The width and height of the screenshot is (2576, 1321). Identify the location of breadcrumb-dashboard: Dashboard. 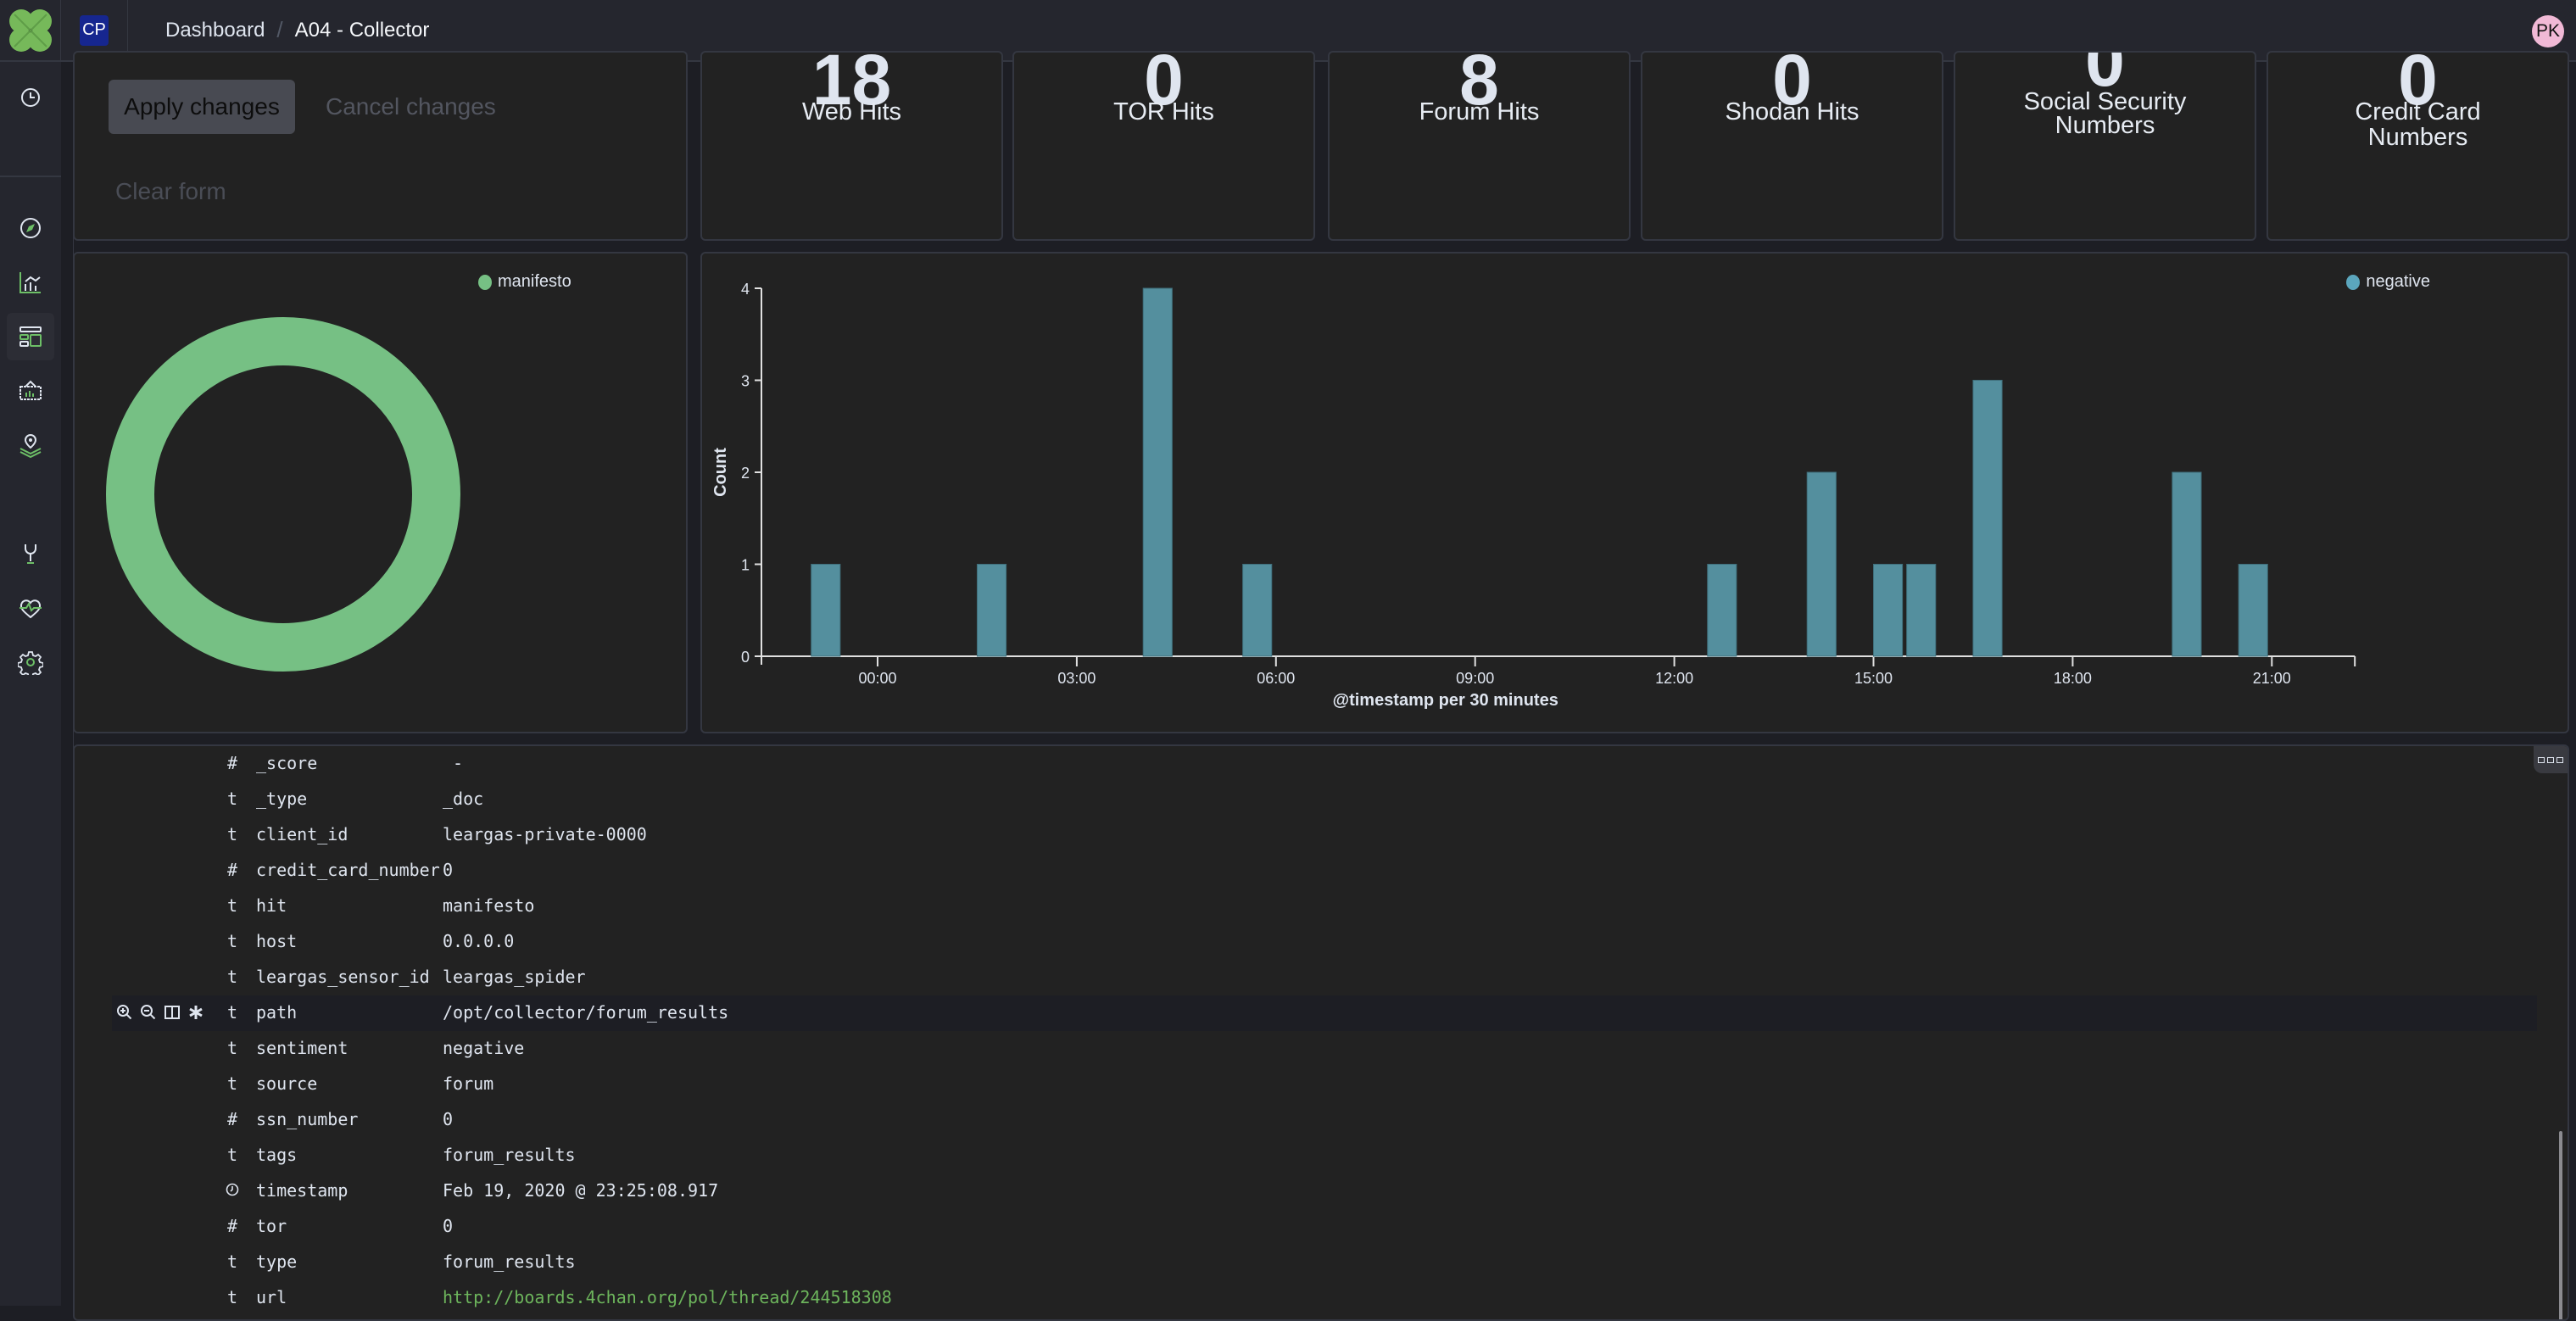
(215, 30).